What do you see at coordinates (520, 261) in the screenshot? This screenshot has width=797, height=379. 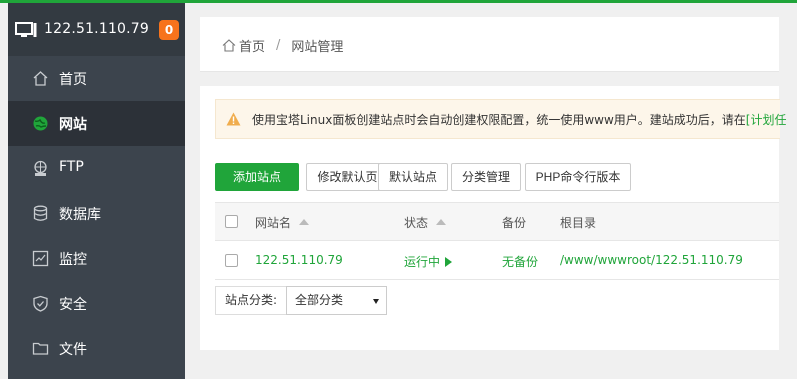 I see `site-backup-link: 无备份` at bounding box center [520, 261].